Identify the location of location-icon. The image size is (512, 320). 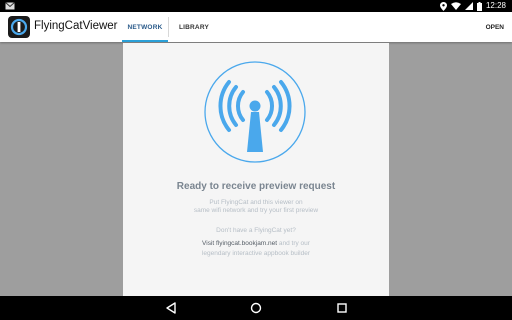
(443, 6).